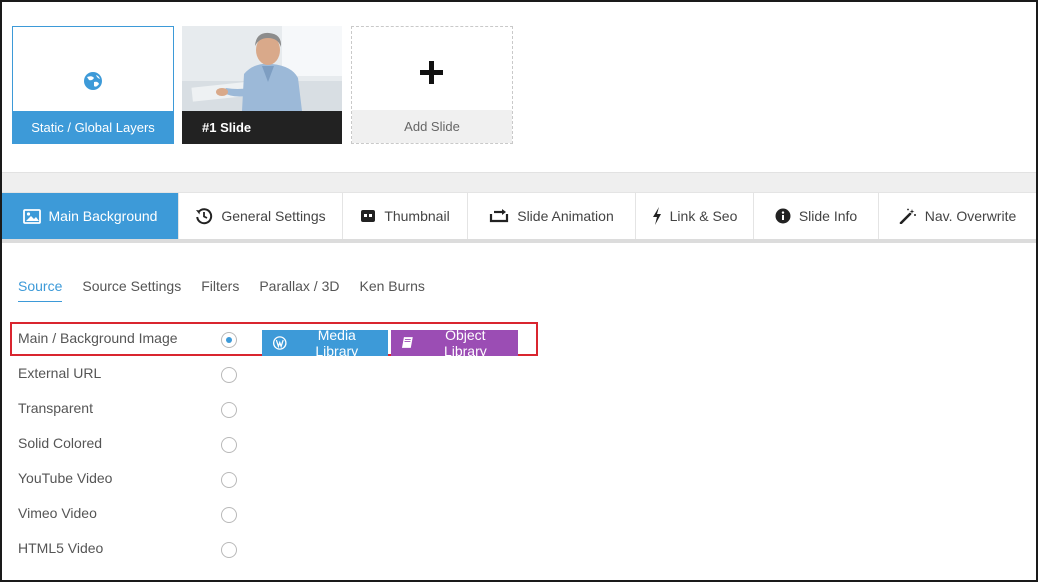 The height and width of the screenshot is (582, 1038). Describe the element at coordinates (465, 343) in the screenshot. I see `button-label: Object Library` at that location.